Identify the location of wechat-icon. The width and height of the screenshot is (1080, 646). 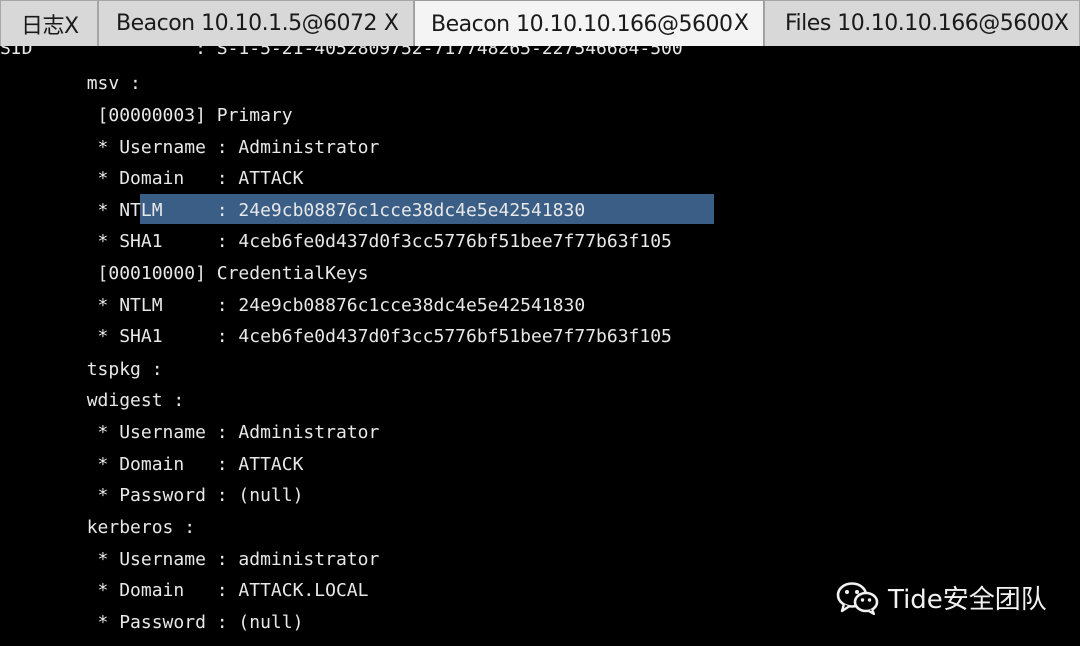
(857, 598).